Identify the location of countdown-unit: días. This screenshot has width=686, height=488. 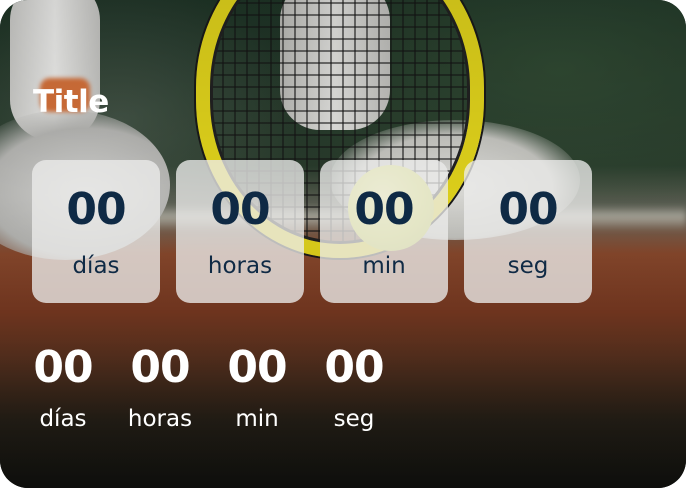
(63, 419).